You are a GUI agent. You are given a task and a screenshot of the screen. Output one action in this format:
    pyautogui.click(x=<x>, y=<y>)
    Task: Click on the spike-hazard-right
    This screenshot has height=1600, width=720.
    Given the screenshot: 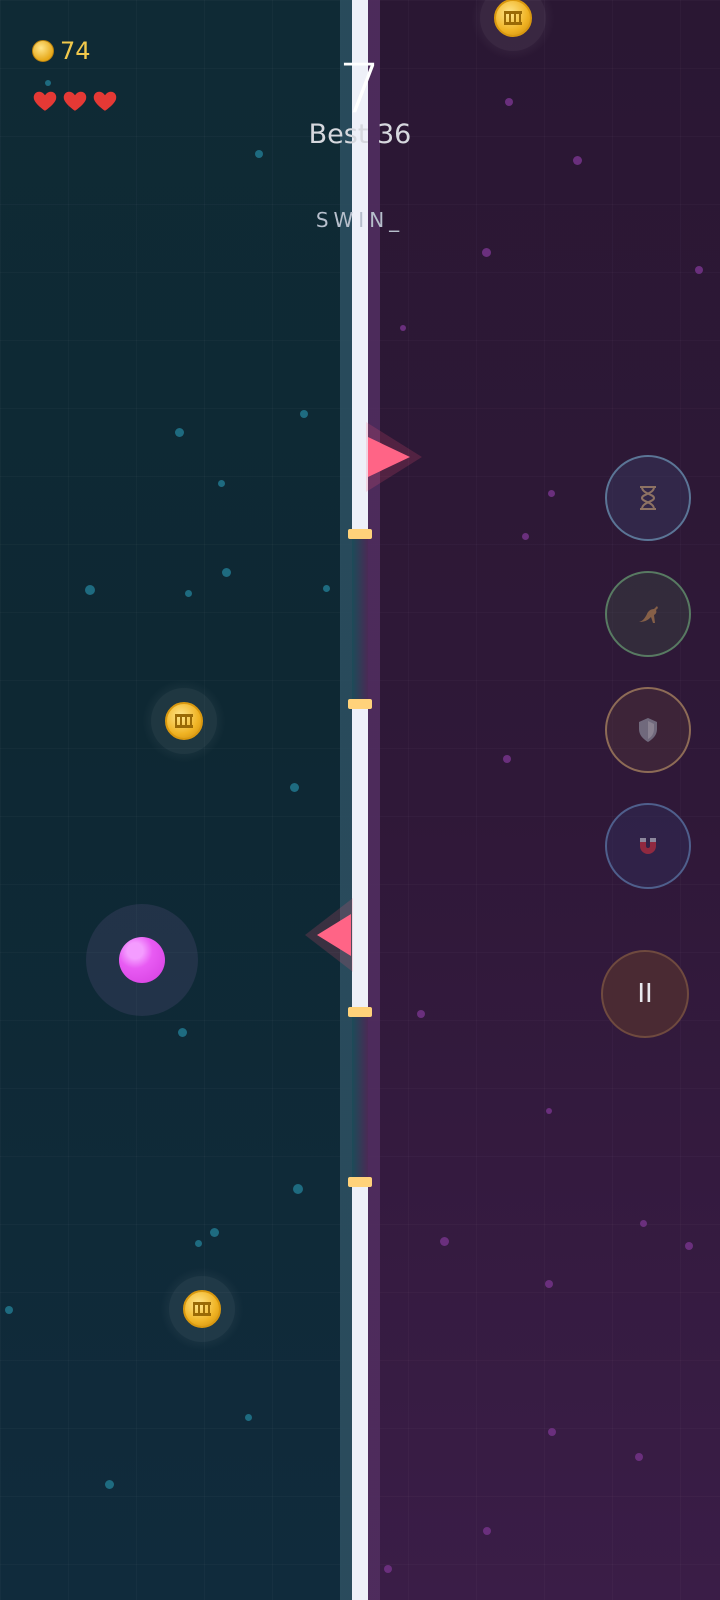 What is the action you would take?
    pyautogui.click(x=394, y=457)
    